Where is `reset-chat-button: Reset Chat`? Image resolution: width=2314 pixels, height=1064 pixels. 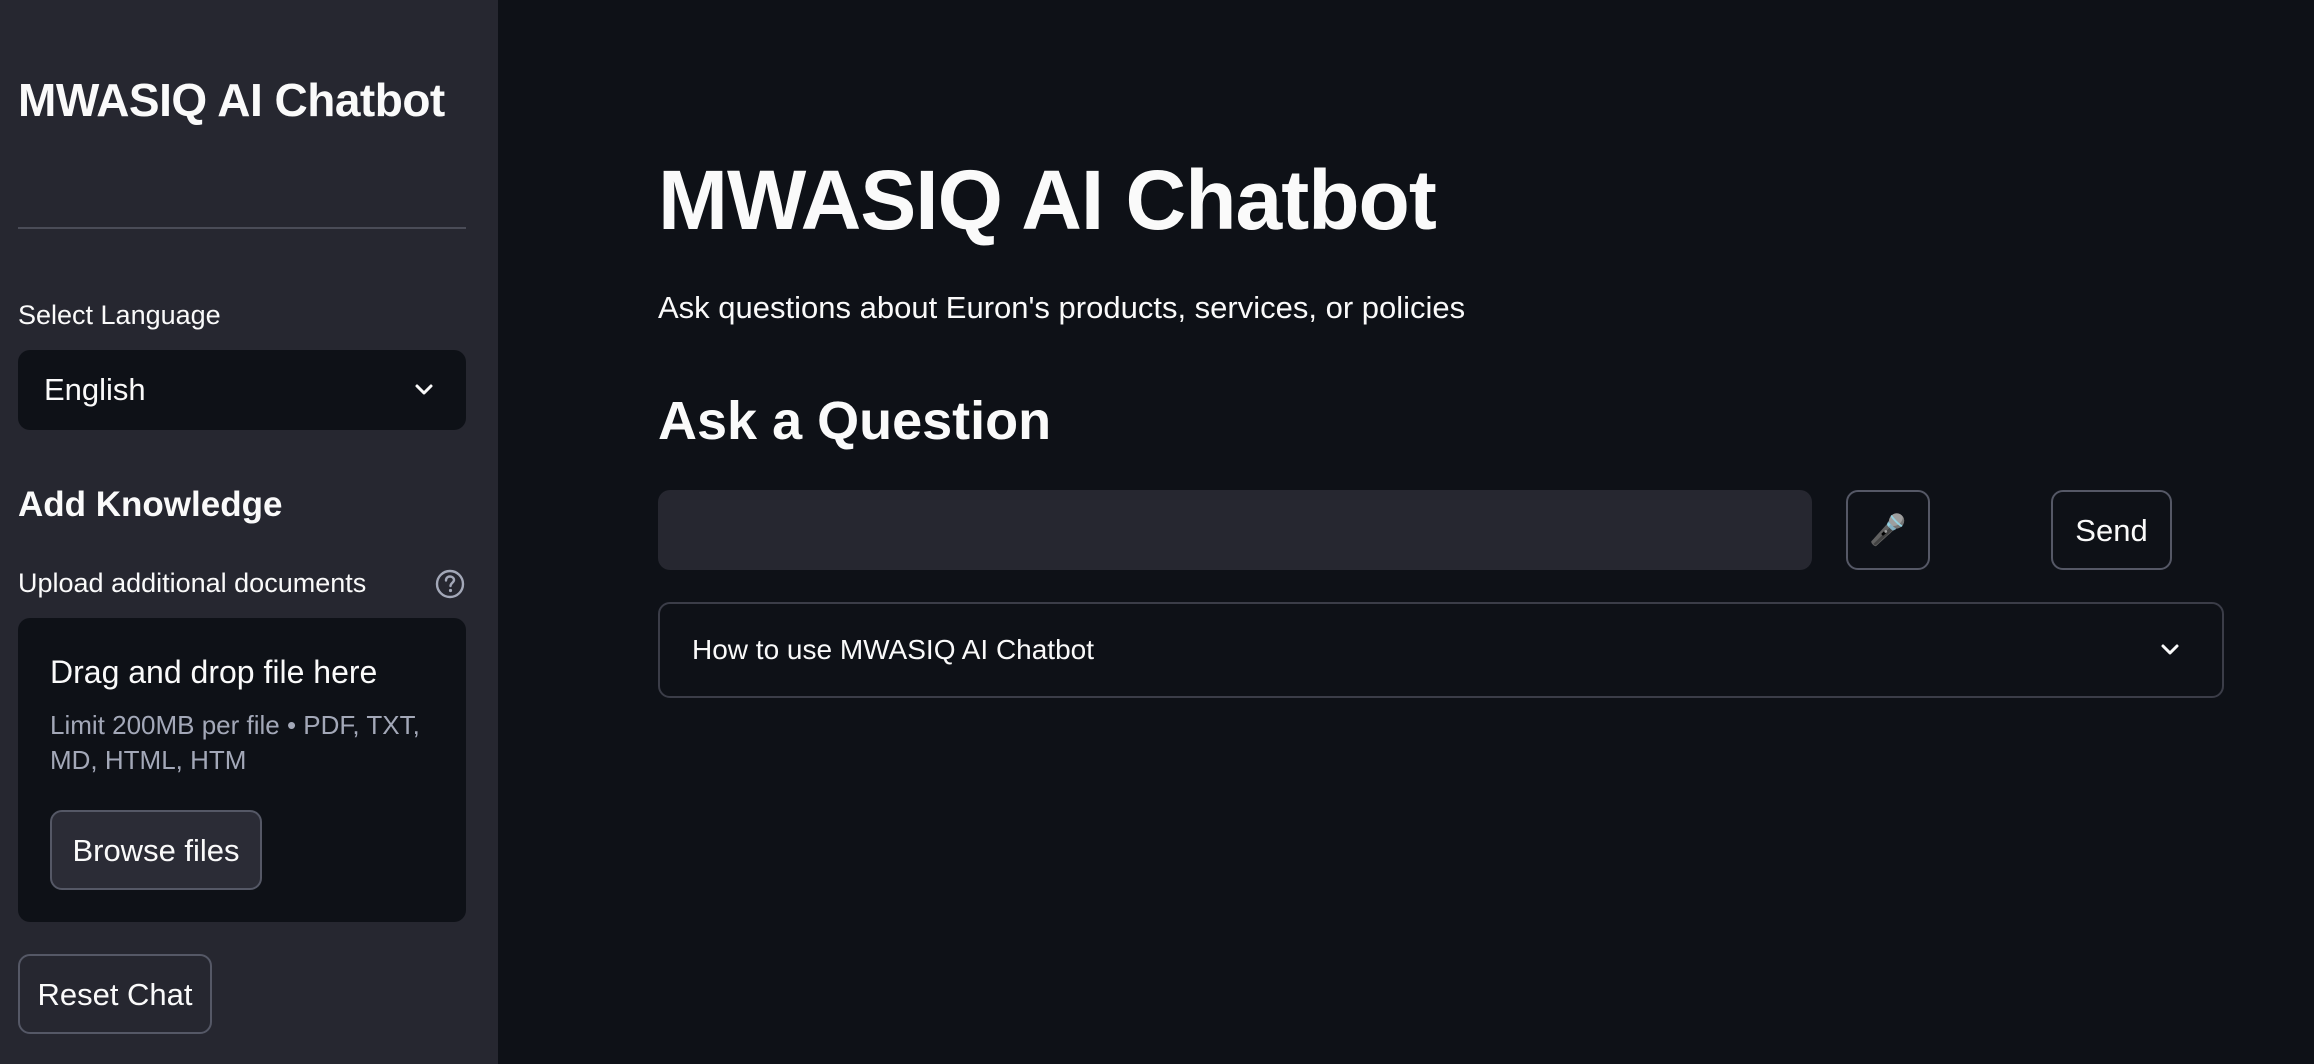 reset-chat-button: Reset Chat is located at coordinates (115, 994).